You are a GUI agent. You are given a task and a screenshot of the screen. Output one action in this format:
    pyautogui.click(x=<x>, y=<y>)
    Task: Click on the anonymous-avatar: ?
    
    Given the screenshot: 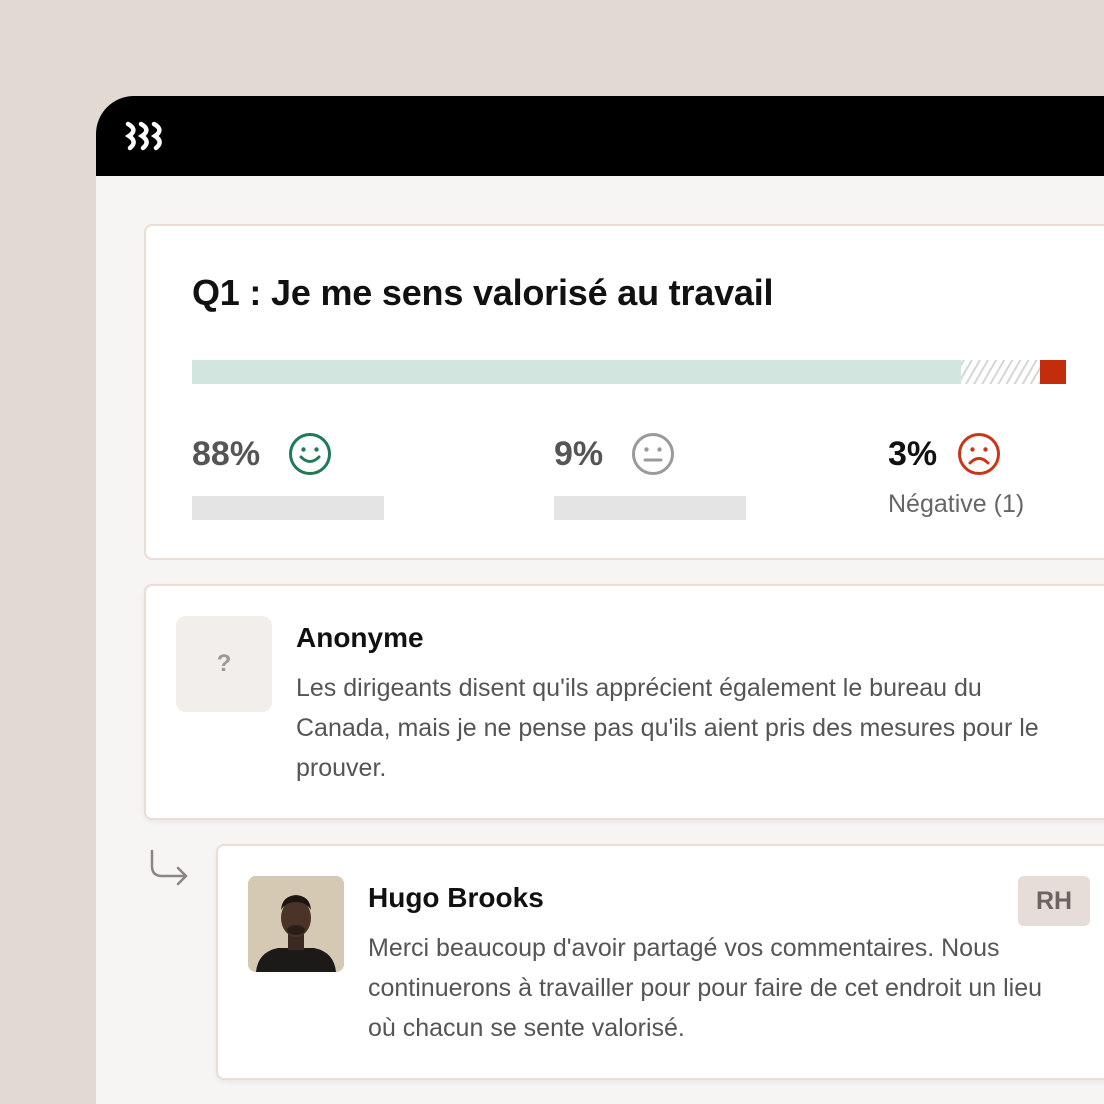 What is the action you would take?
    pyautogui.click(x=224, y=664)
    